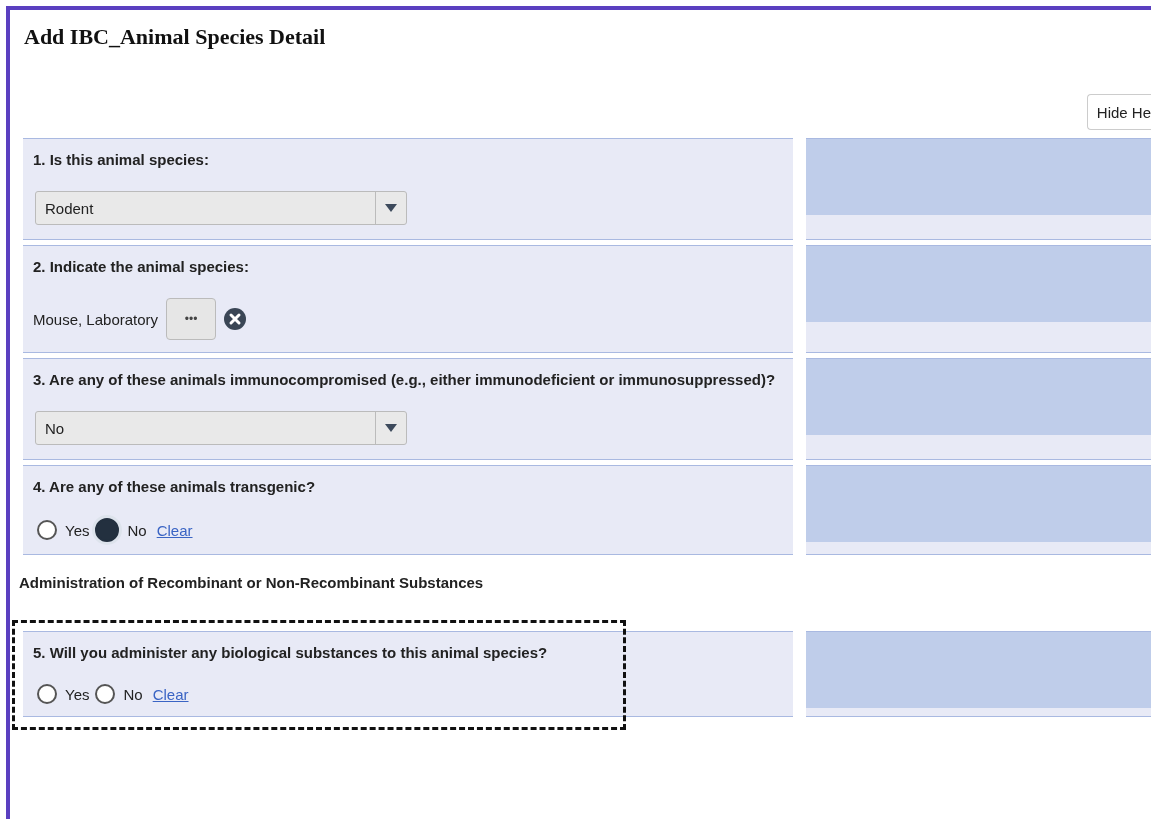  I want to click on clear-icon, so click(235, 319).